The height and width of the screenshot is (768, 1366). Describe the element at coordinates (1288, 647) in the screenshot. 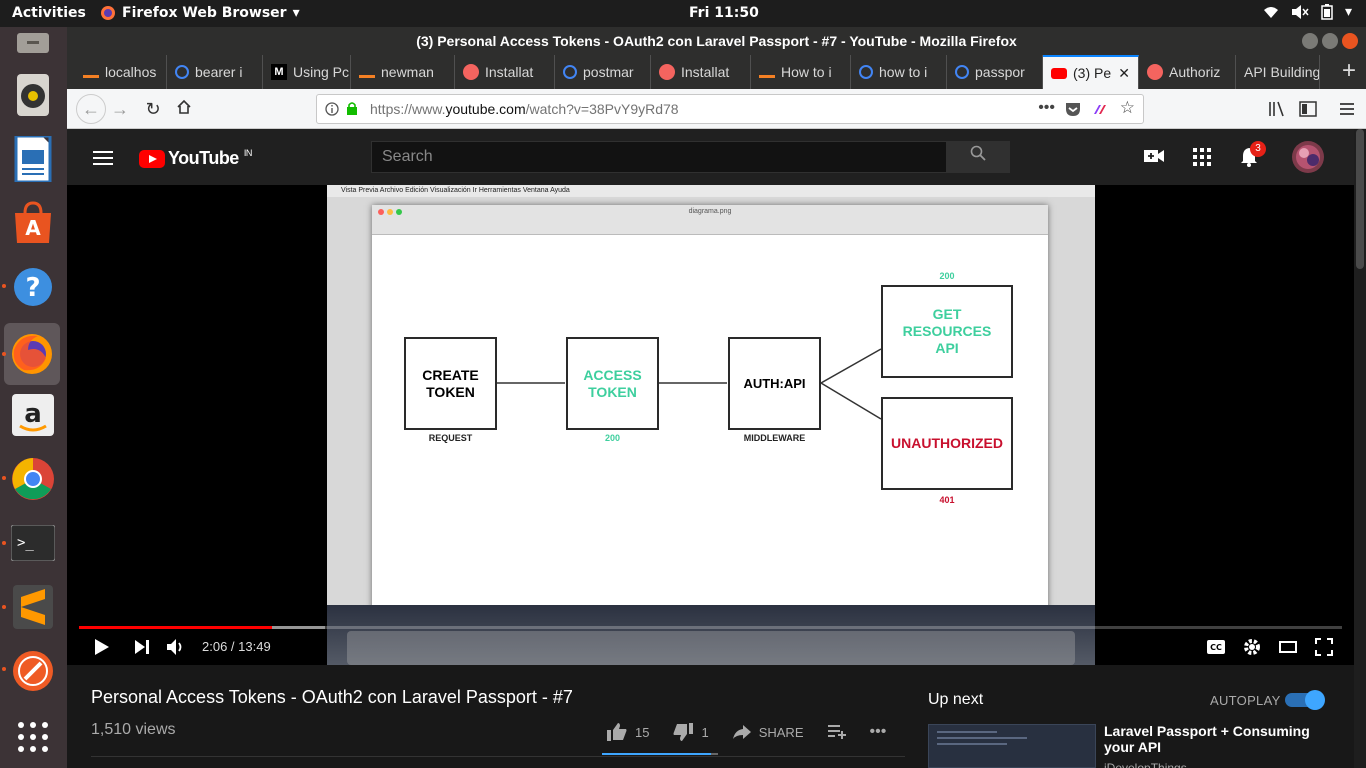

I see `theater-mode-button` at that location.